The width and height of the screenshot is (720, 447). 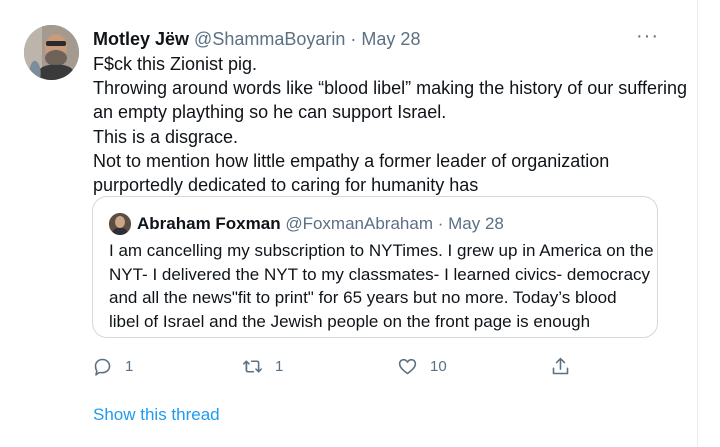 What do you see at coordinates (129, 366) in the screenshot?
I see `reply-count: 1` at bounding box center [129, 366].